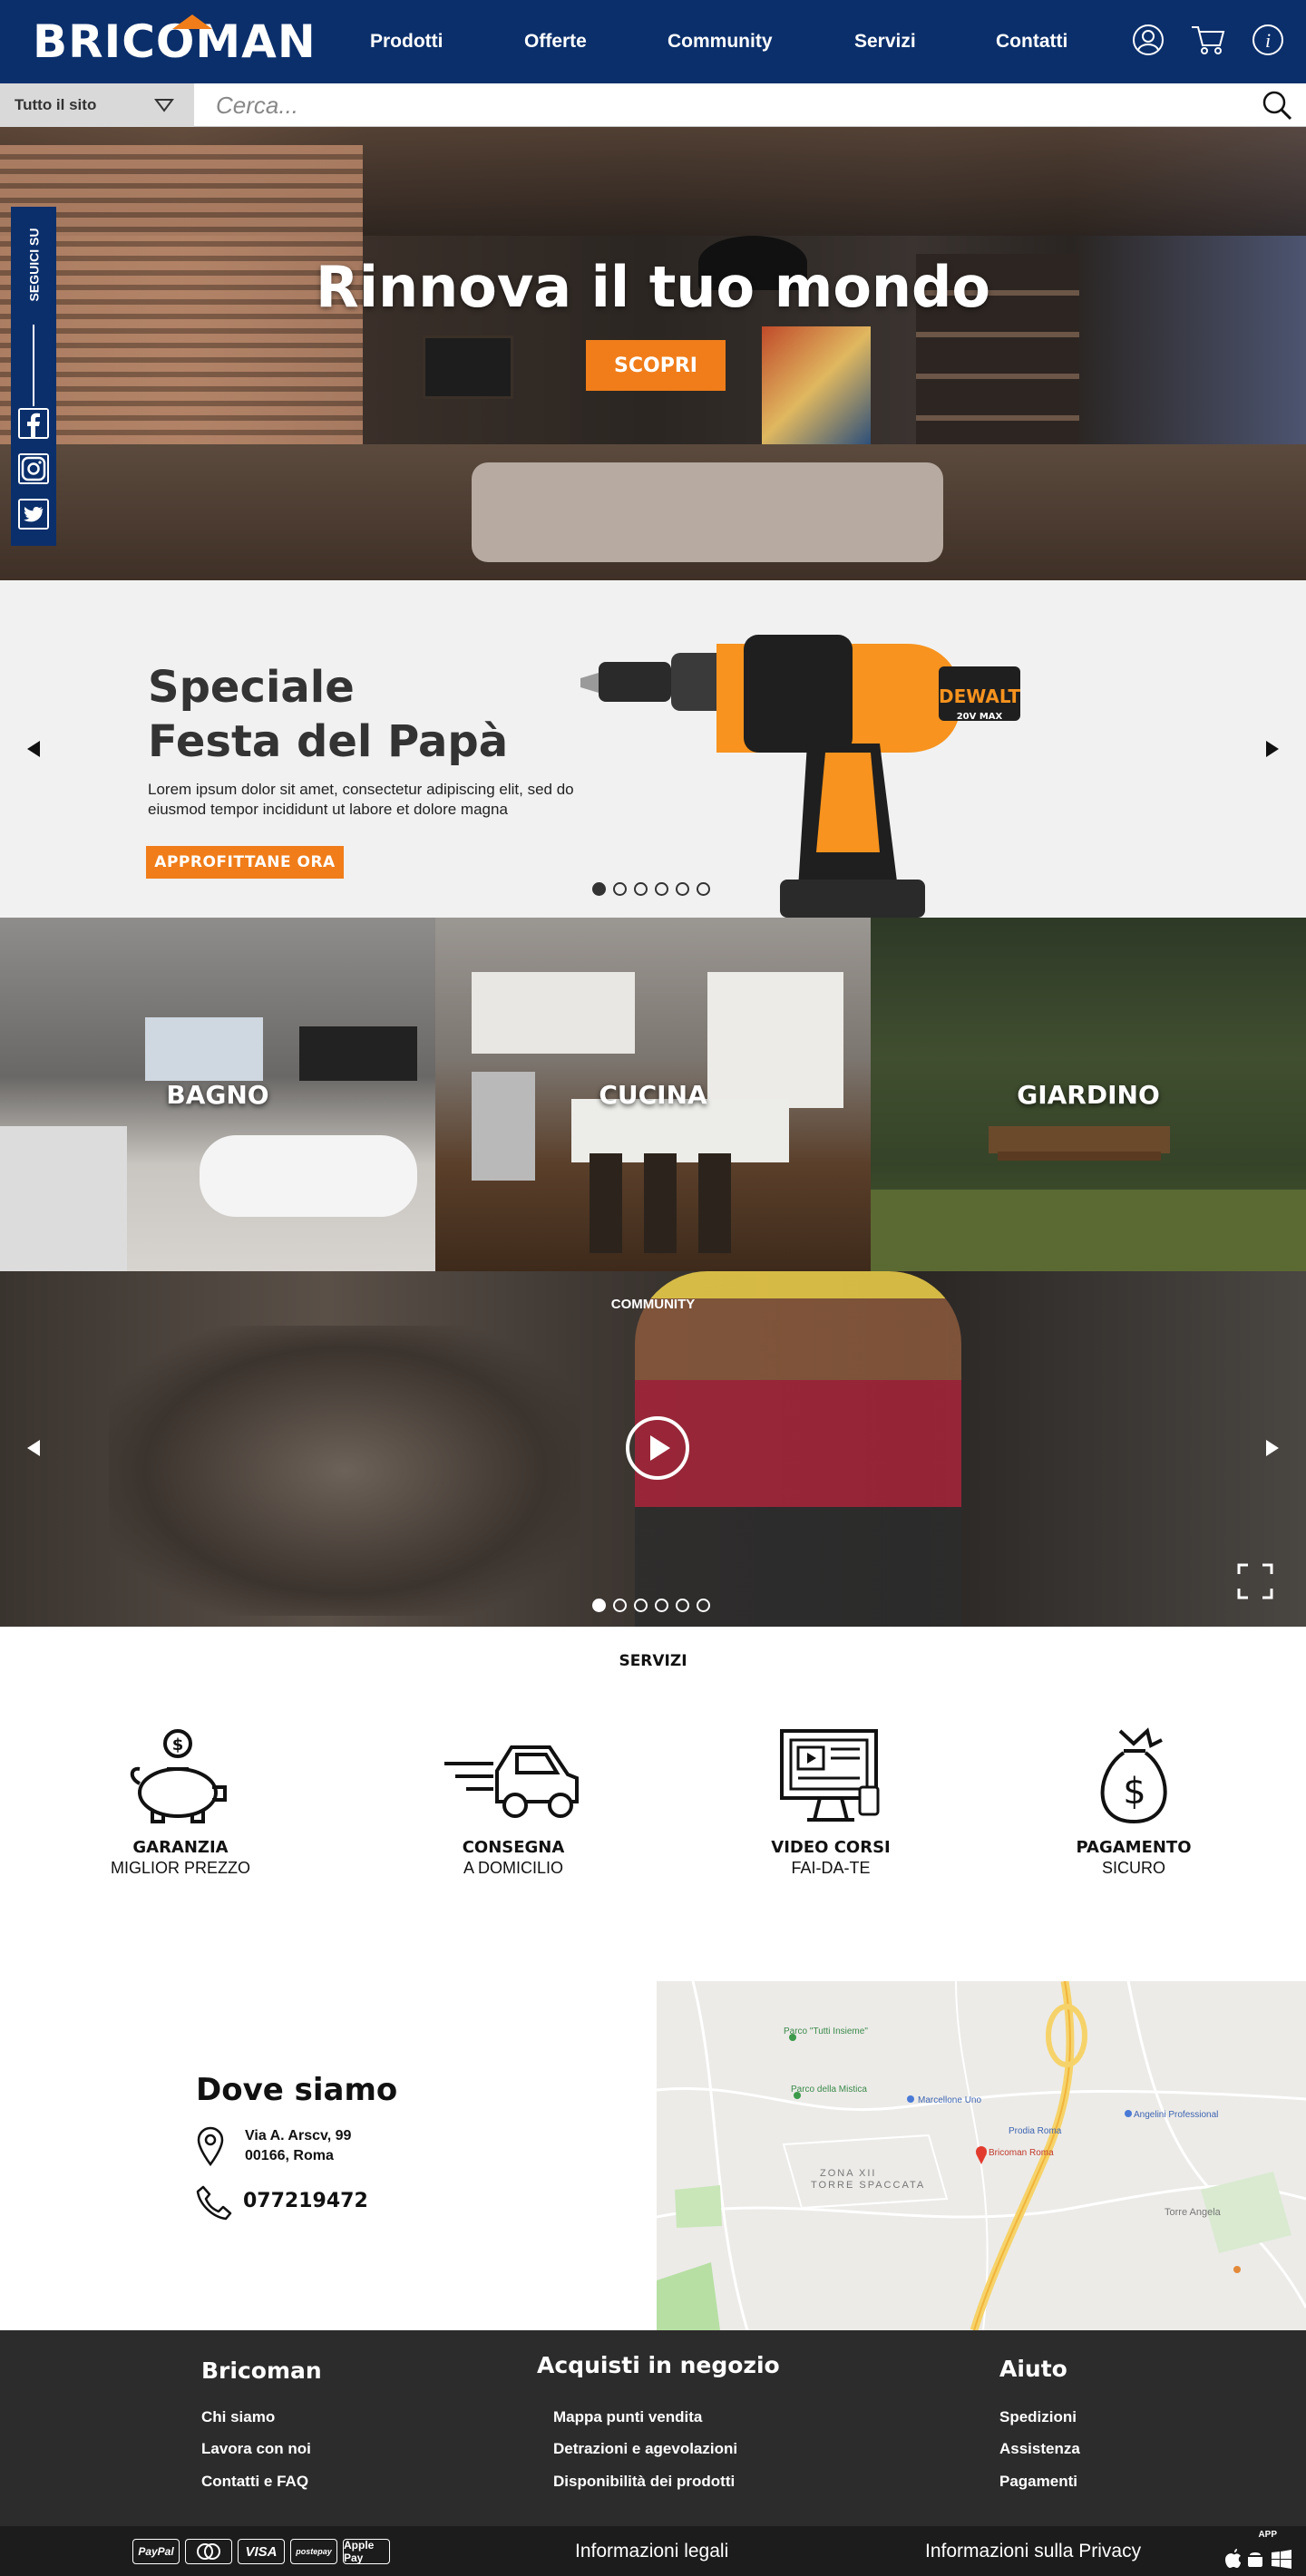  What do you see at coordinates (33, 424) in the screenshot?
I see `facebook-icon` at bounding box center [33, 424].